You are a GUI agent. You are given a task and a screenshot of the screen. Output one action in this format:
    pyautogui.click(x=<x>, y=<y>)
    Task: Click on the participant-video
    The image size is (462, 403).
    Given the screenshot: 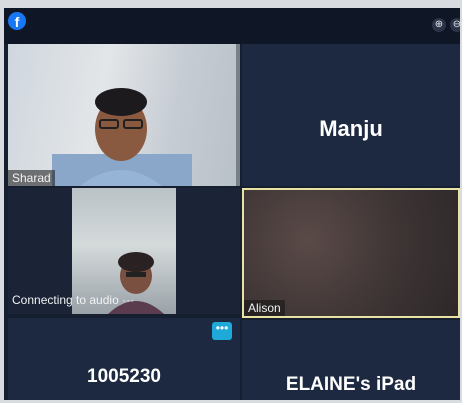 What is the action you would take?
    pyautogui.click(x=351, y=253)
    